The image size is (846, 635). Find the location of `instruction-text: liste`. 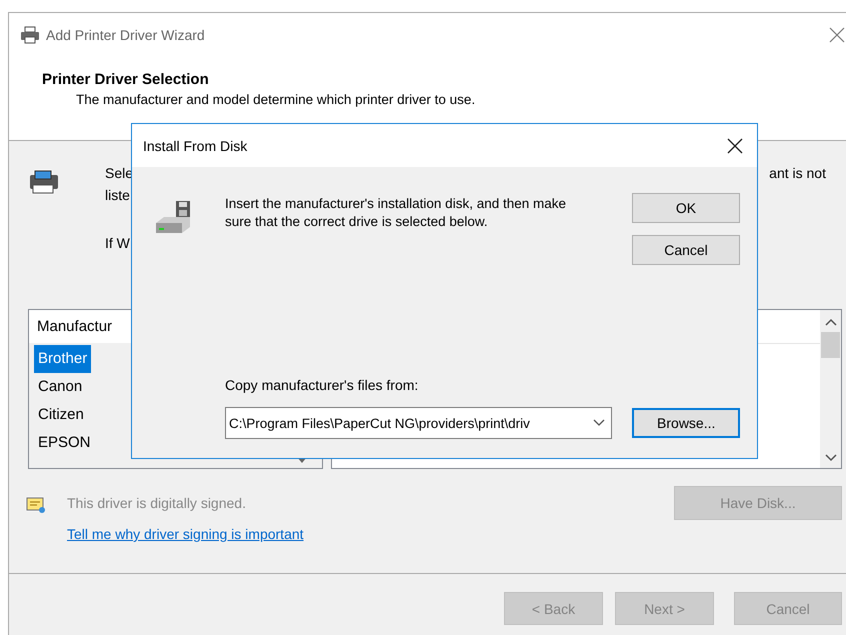

instruction-text: liste is located at coordinates (117, 195).